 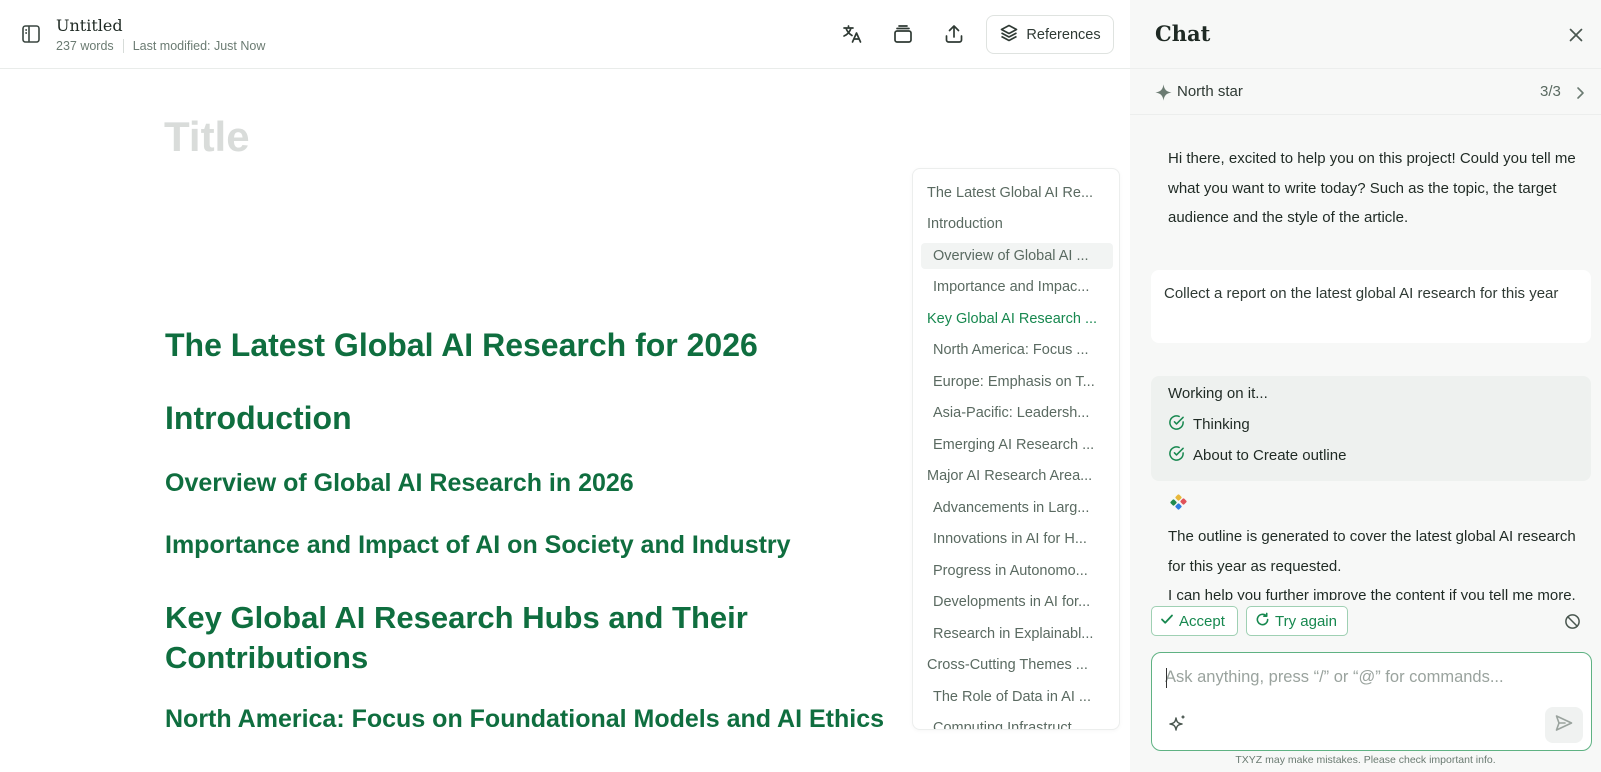 I want to click on chevron-right-icon, so click(x=1580, y=93).